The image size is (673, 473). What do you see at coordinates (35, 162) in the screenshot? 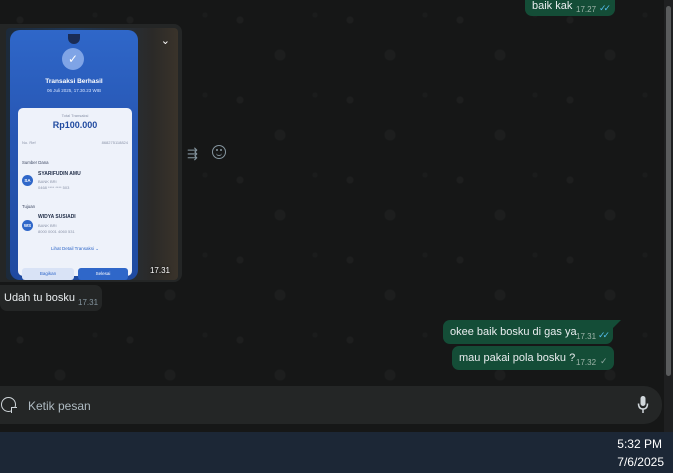
I see `source-label: Sumber Dana` at bounding box center [35, 162].